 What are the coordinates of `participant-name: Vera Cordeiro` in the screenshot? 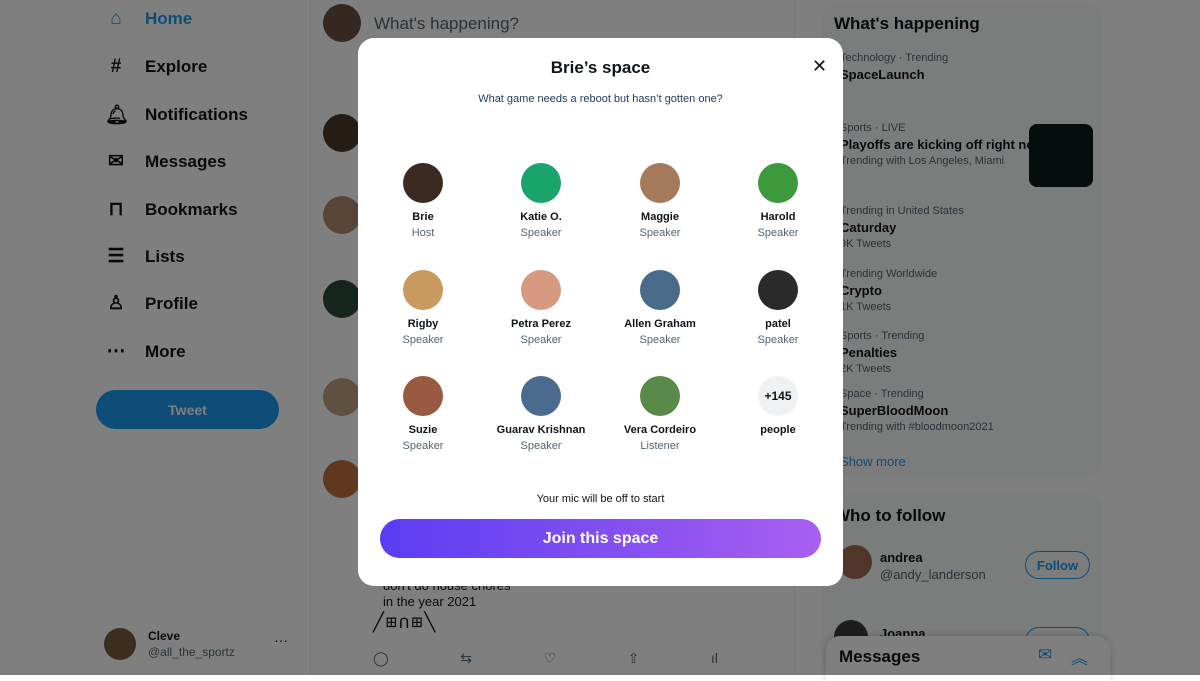 It's located at (660, 430).